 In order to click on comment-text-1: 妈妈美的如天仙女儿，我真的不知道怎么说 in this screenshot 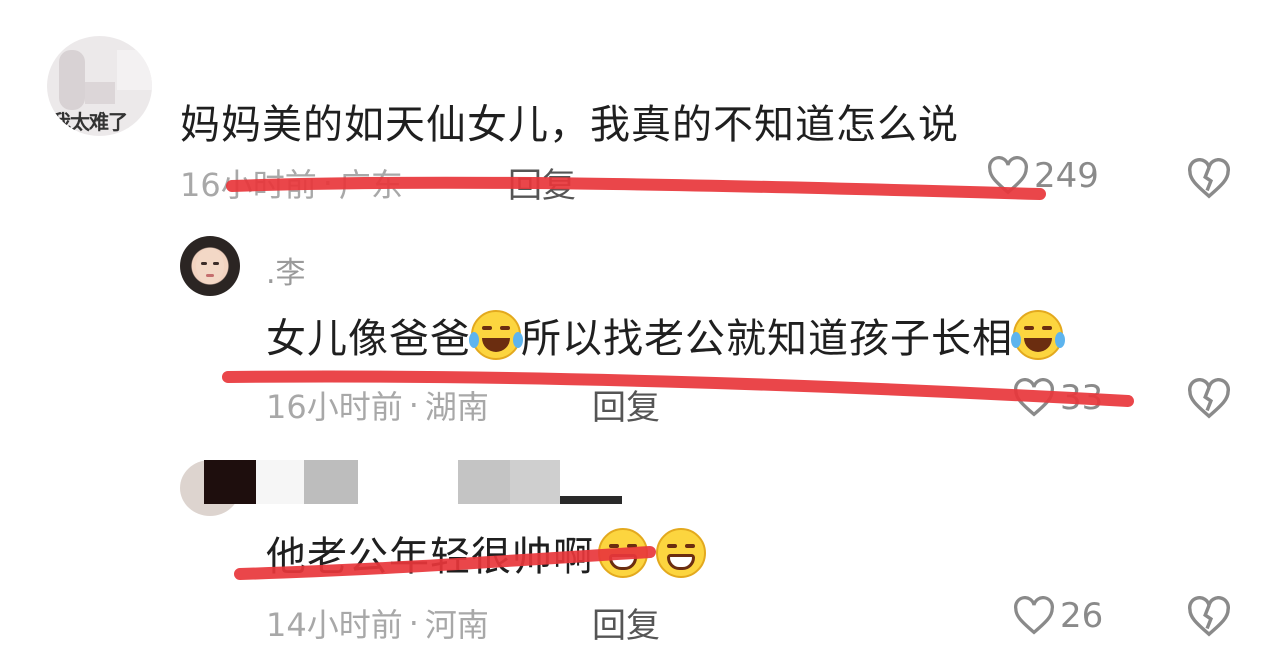, I will do `click(569, 125)`.